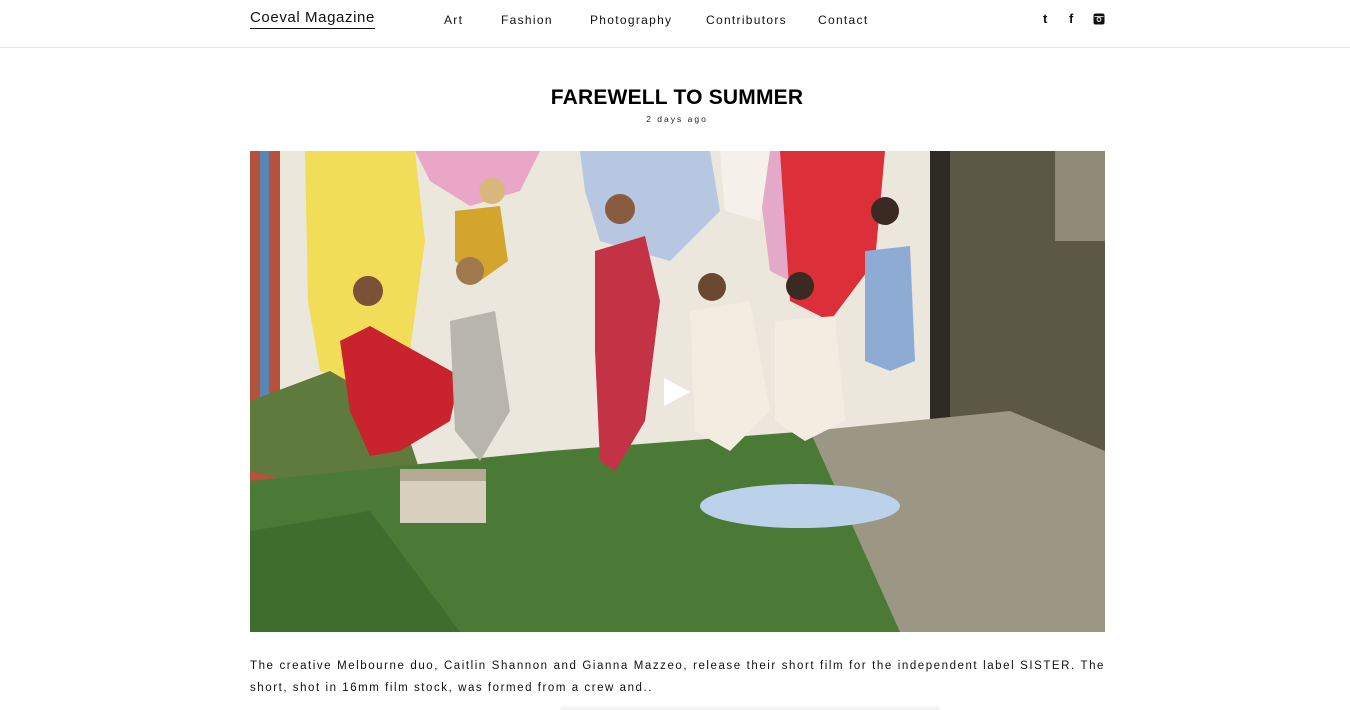 Image resolution: width=1350 pixels, height=710 pixels. I want to click on nav-item-art: Art, so click(453, 20).